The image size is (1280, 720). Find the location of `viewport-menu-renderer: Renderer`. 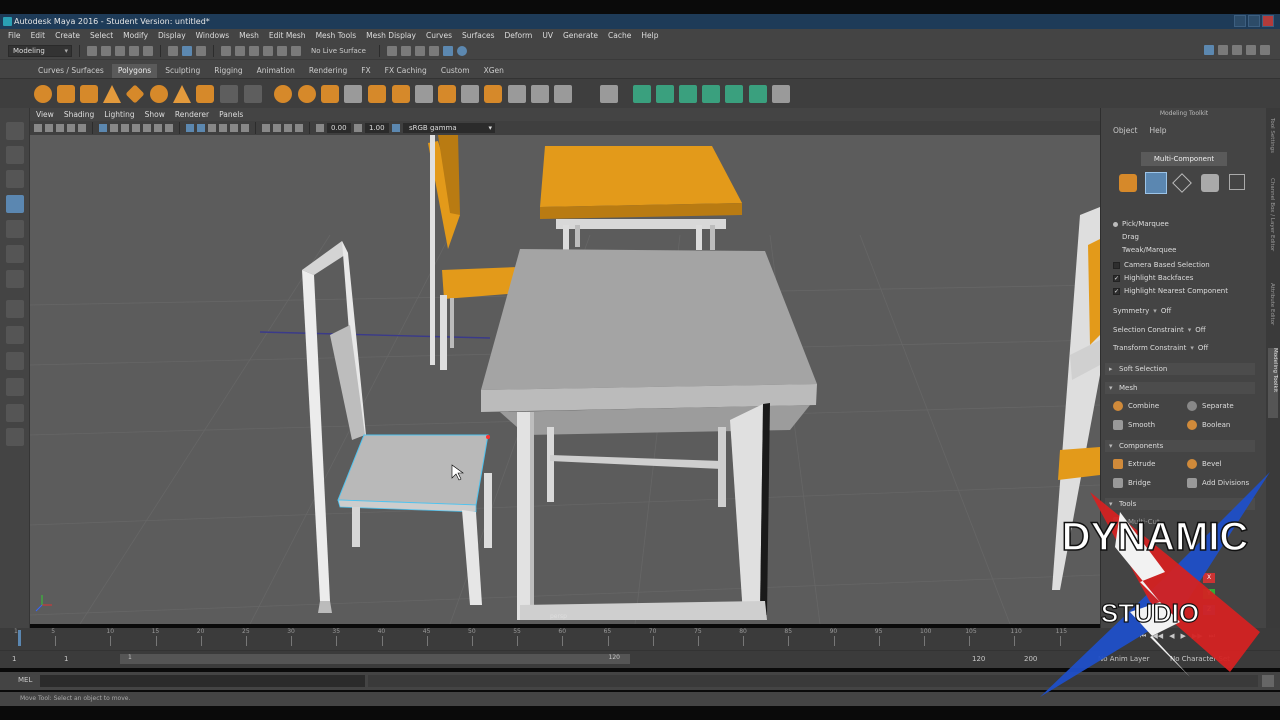

viewport-menu-renderer: Renderer is located at coordinates (192, 114).